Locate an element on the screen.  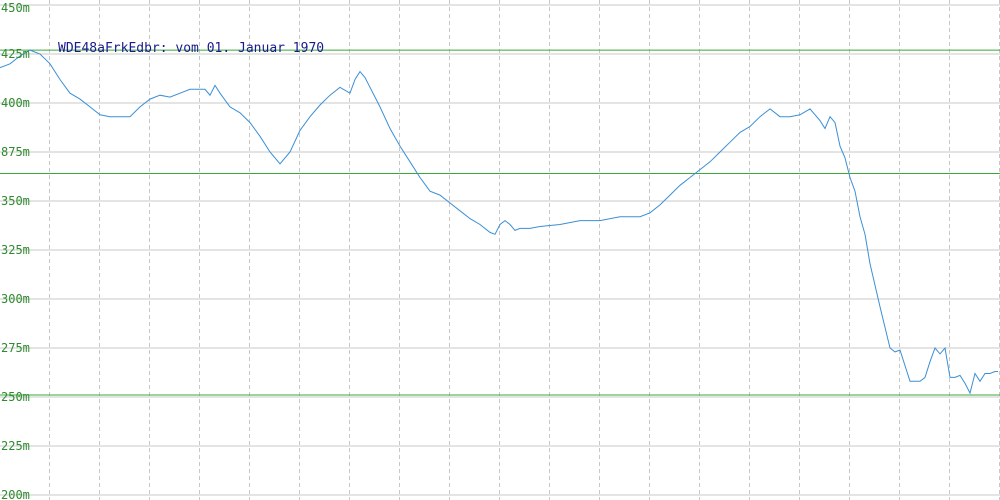
y-tick-label: 875m is located at coordinates (15, 152).